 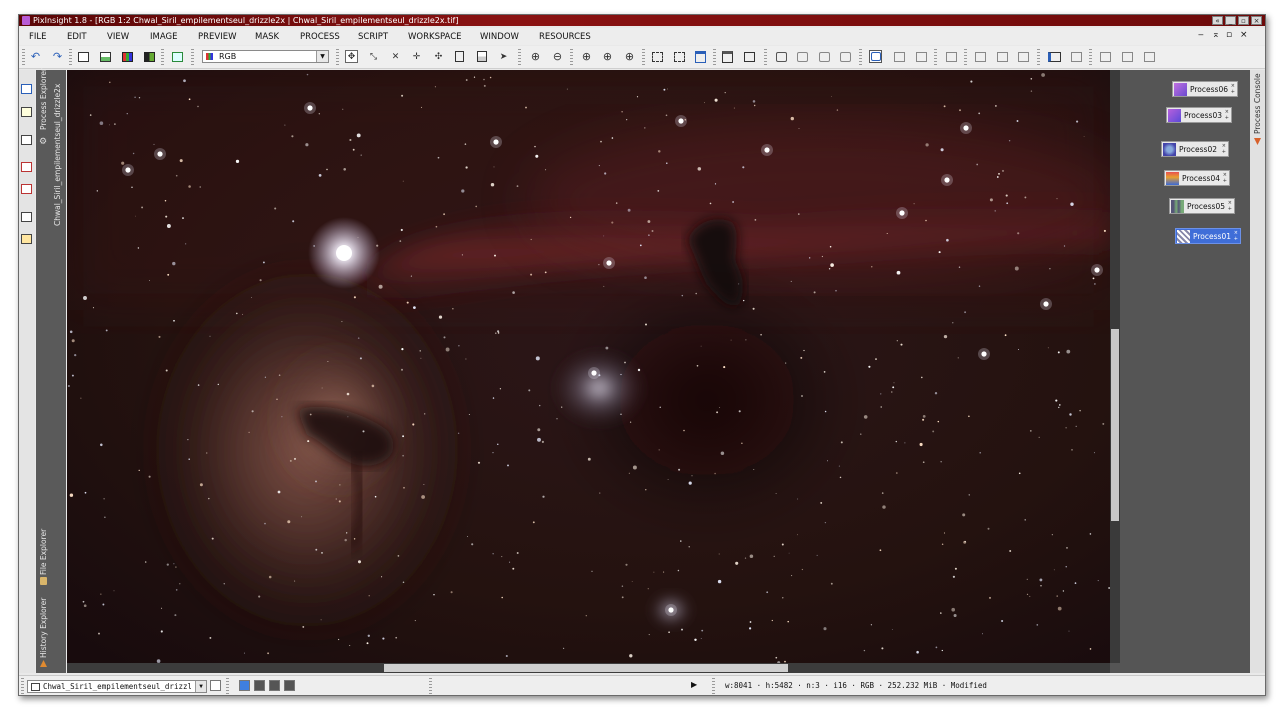 I want to click on minimize-button: _, so click(x=1230, y=20).